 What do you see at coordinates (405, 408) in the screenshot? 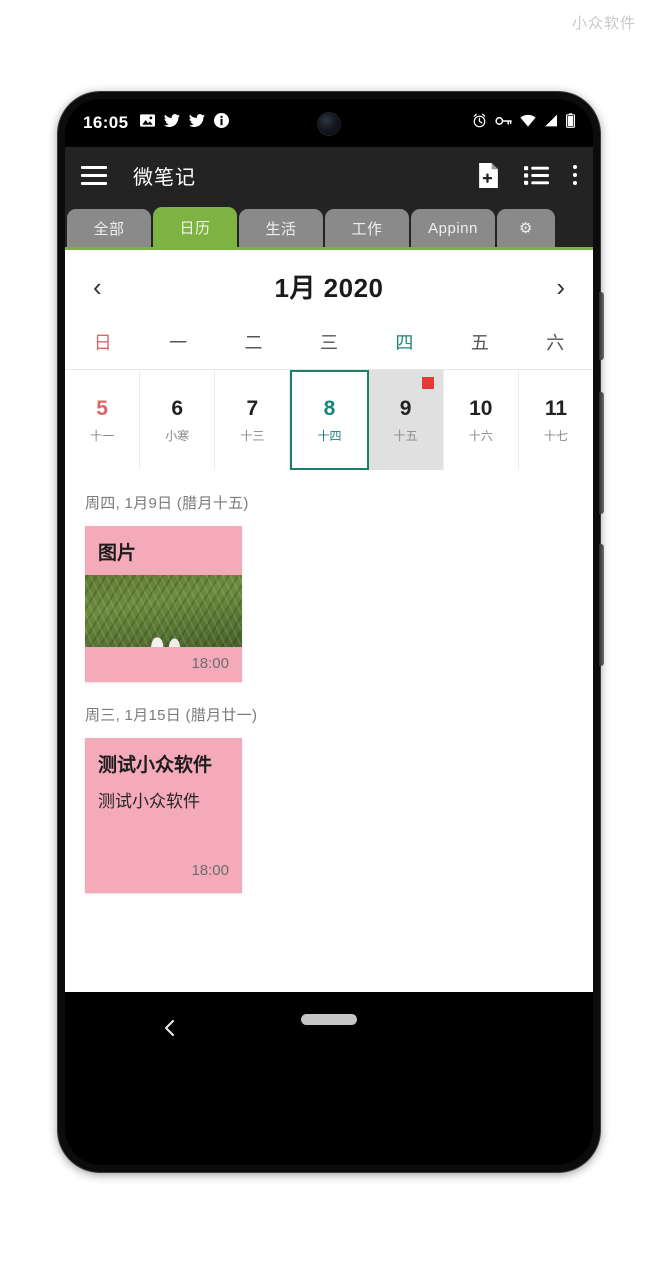
I see `day-number: 9` at bounding box center [405, 408].